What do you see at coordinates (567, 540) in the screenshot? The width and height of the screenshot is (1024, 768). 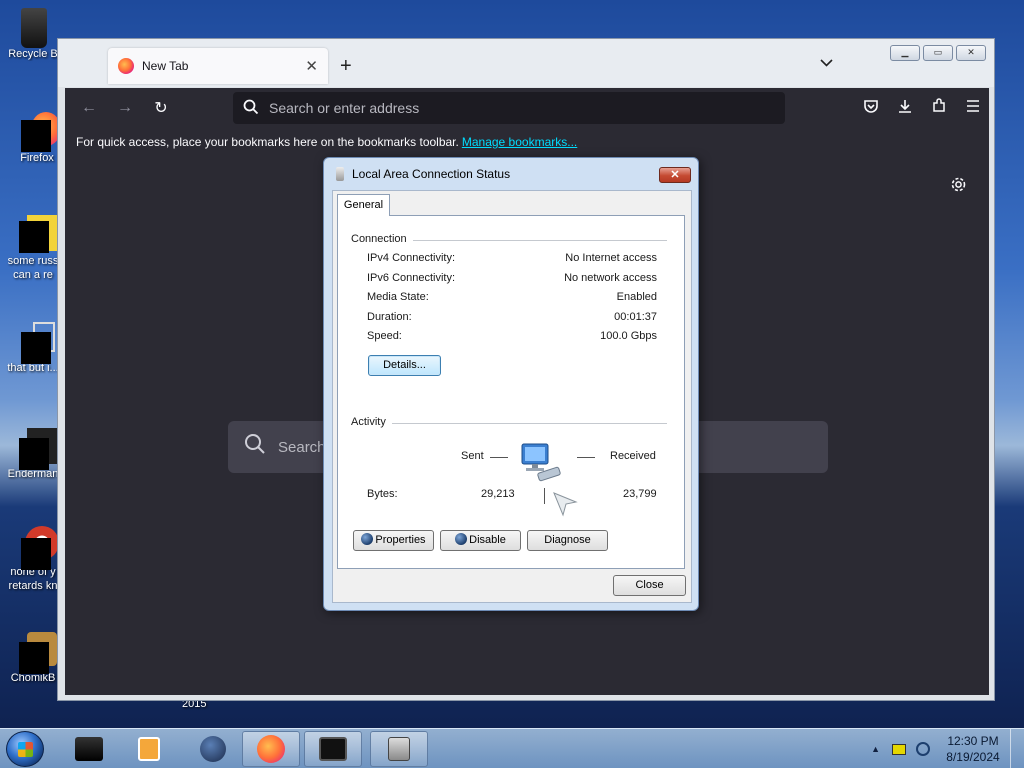 I see `diagnose-button: Diagnose` at bounding box center [567, 540].